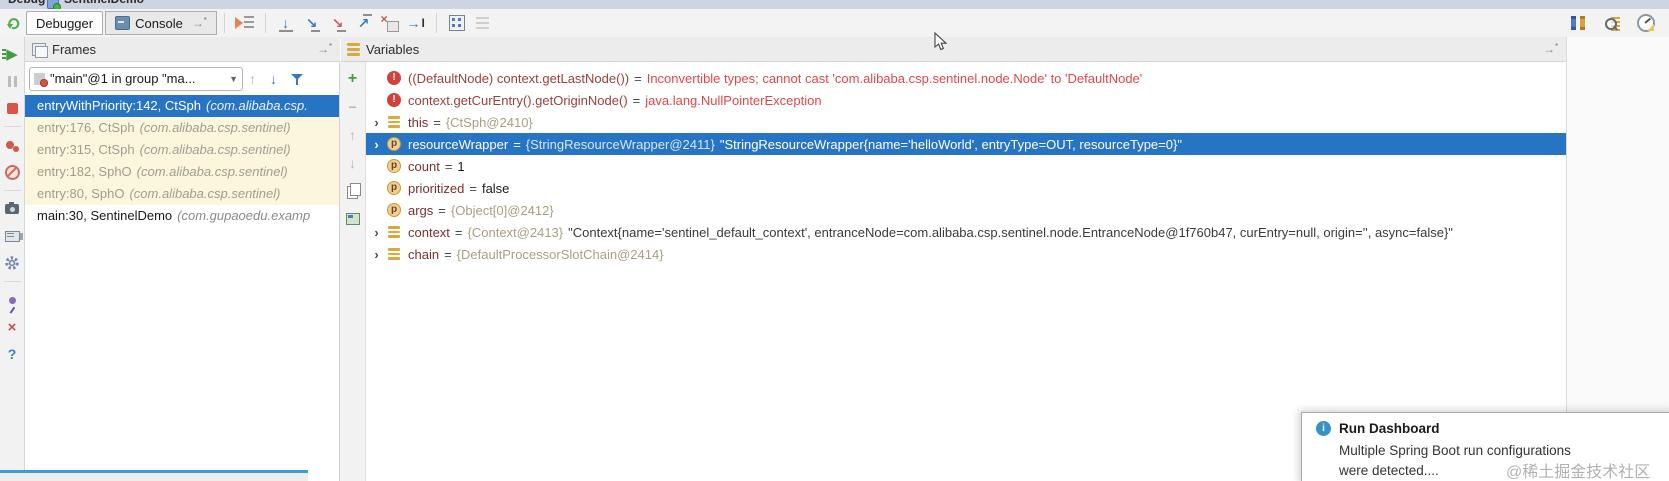  I want to click on variable-row: p args = {Object[0]@2412}, so click(966, 210).